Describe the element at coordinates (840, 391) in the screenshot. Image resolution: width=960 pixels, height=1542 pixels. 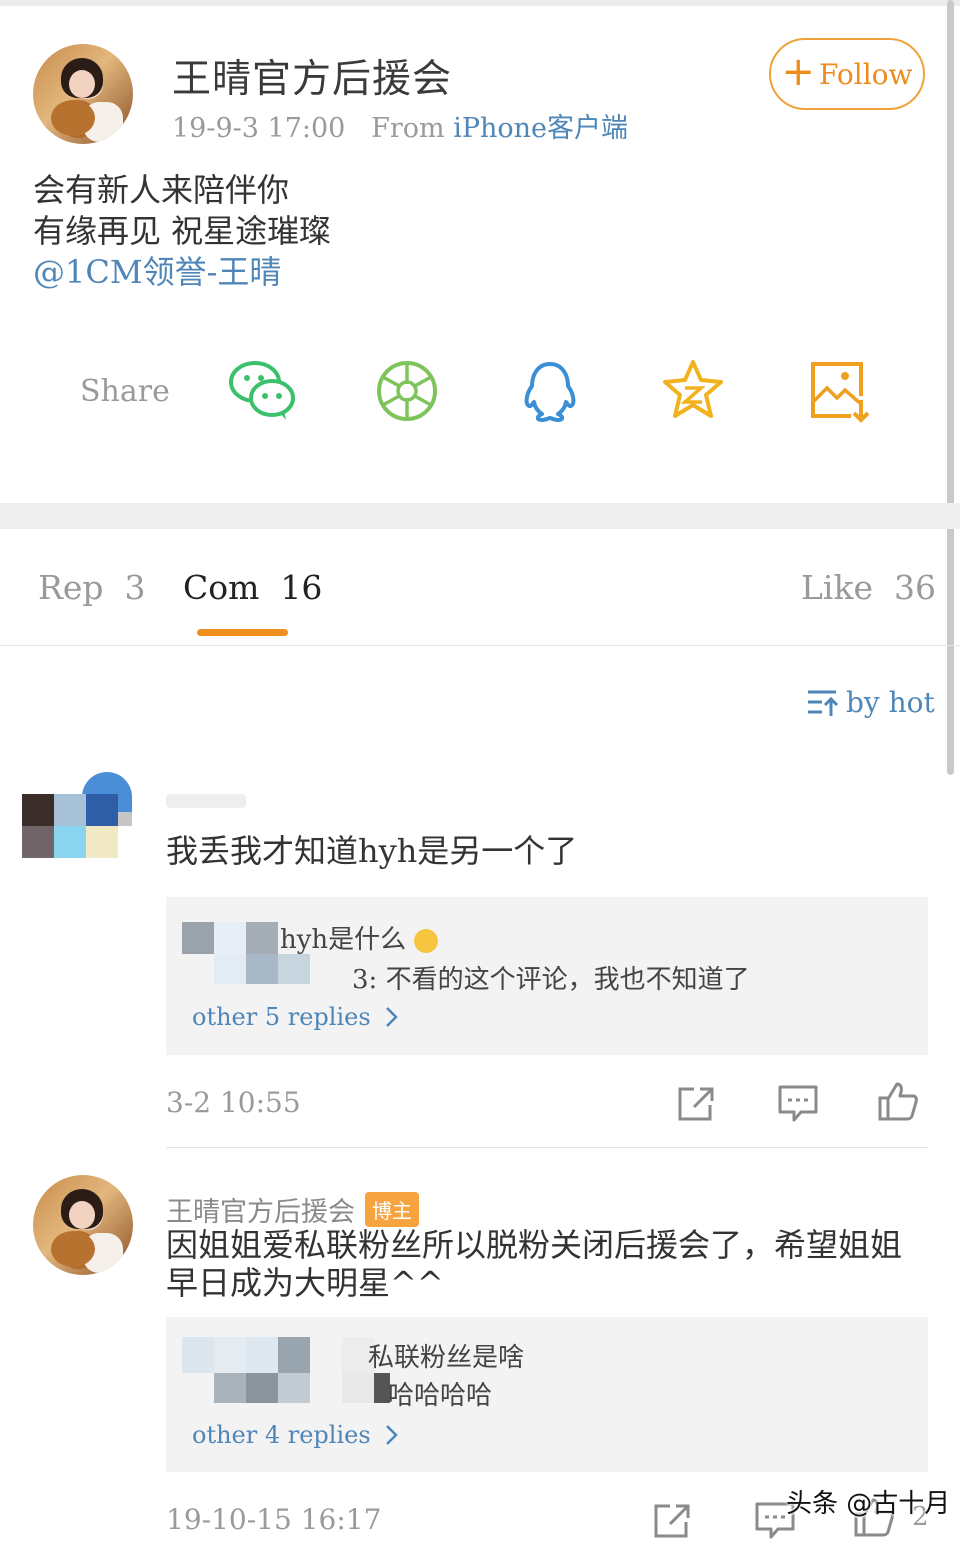
I see `save-image-icon` at that location.